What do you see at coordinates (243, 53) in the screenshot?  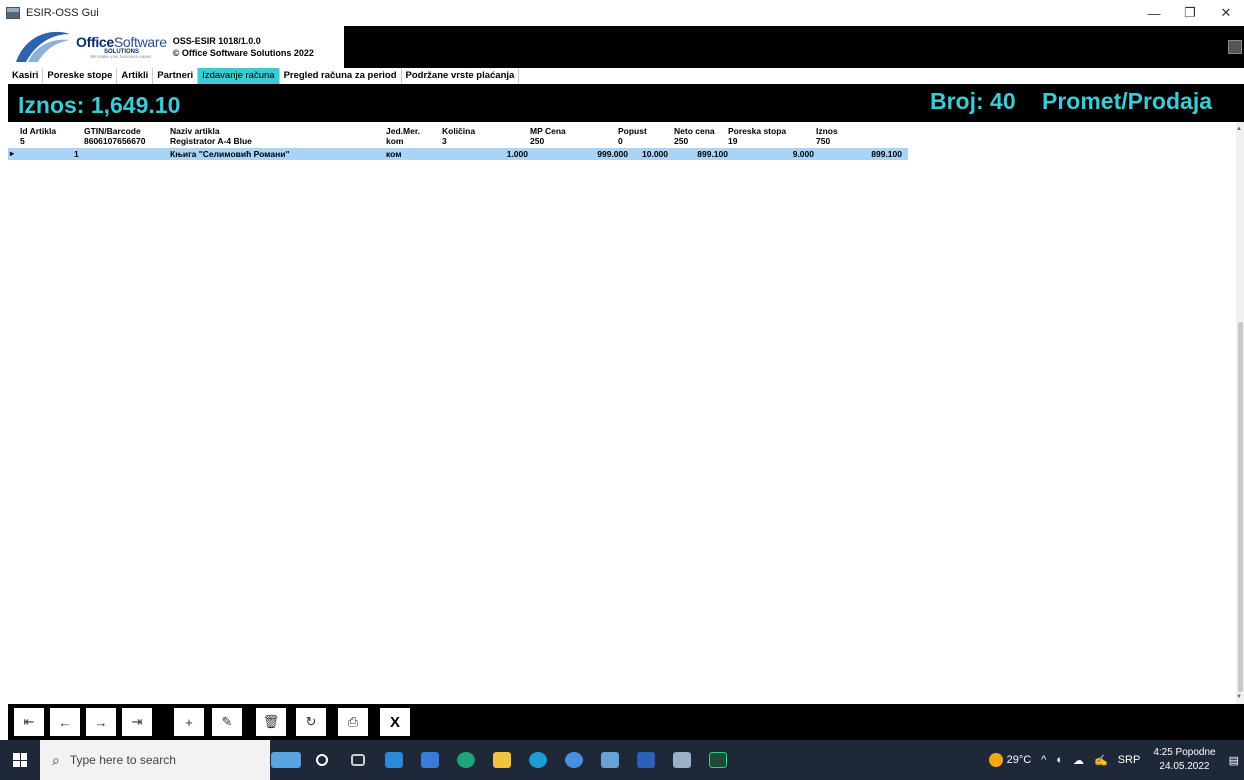 I see `copyright-line: © Office Software Solutions 2022` at bounding box center [243, 53].